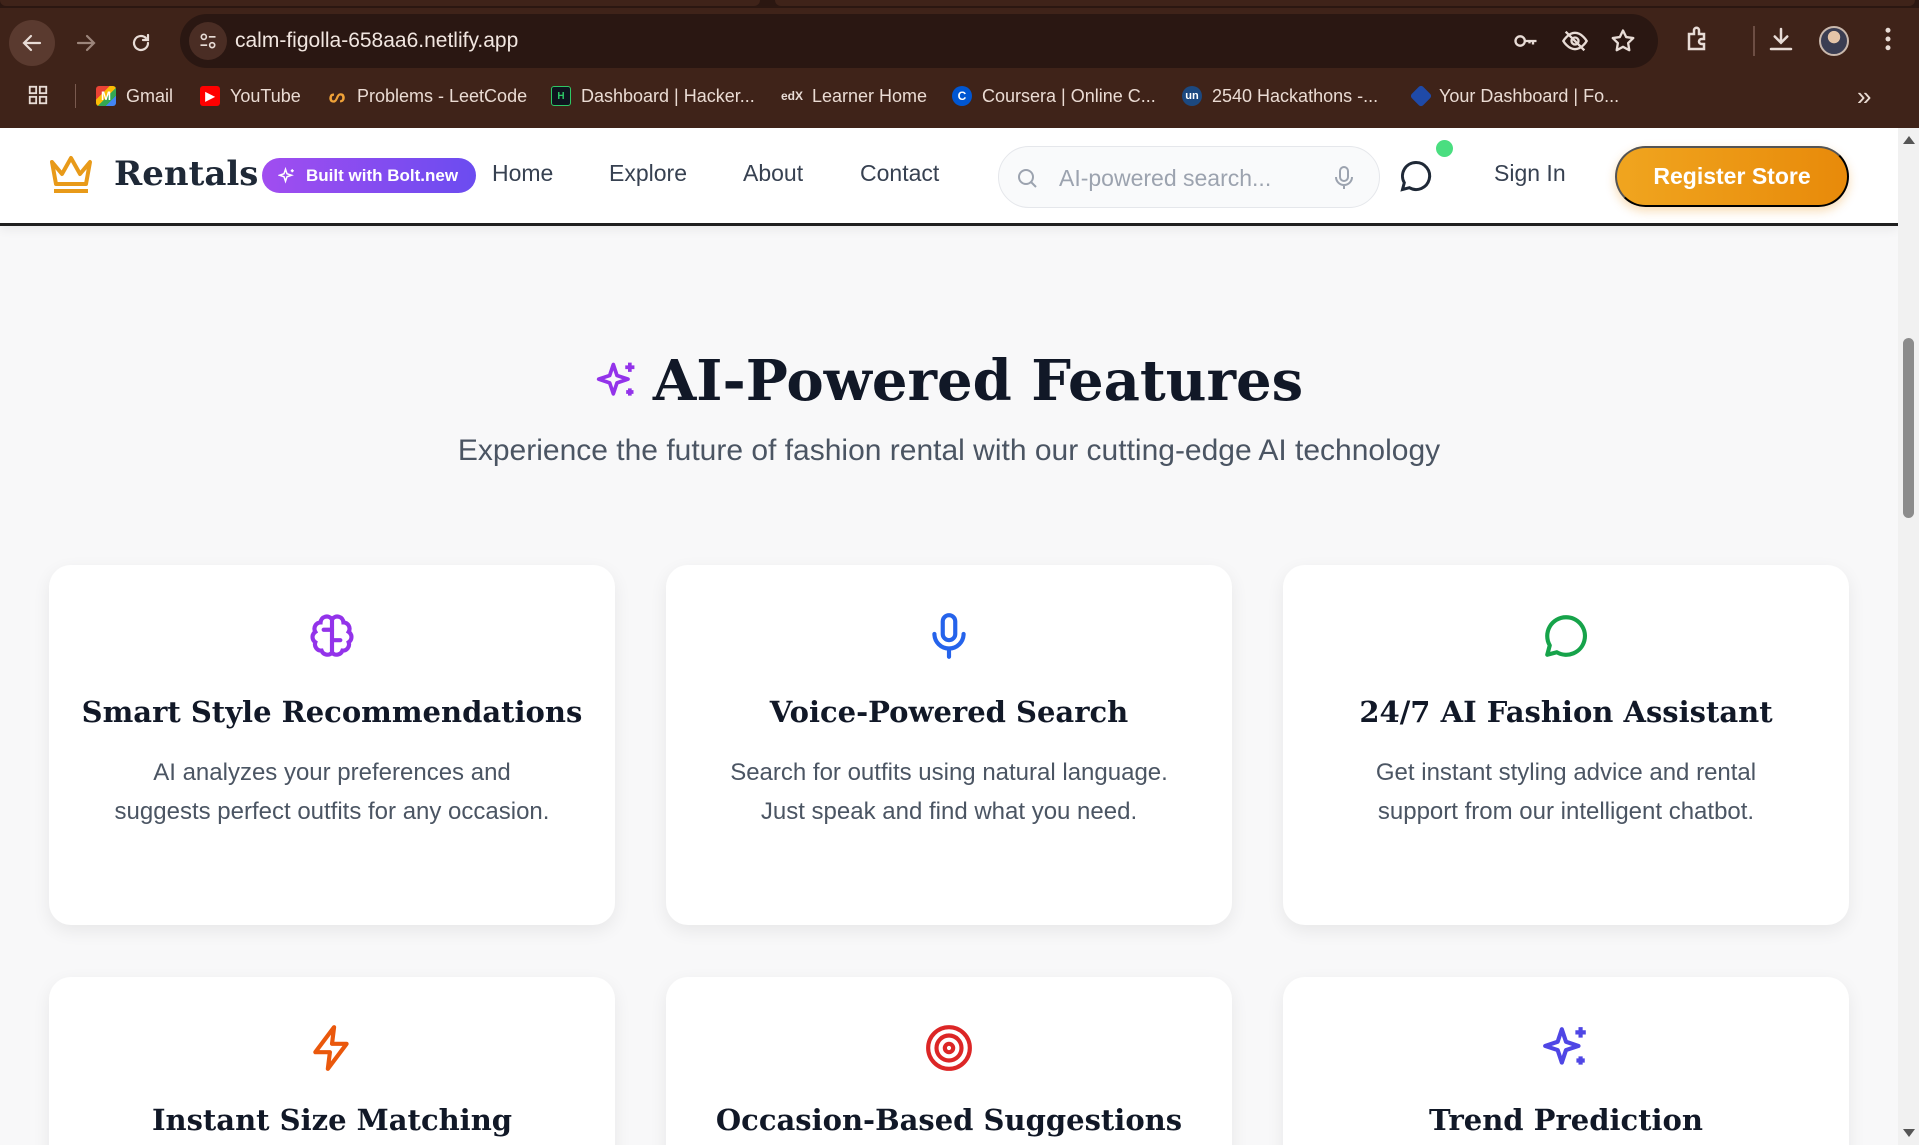 This screenshot has width=1919, height=1145. What do you see at coordinates (1888, 39) in the screenshot?
I see `kebab-menu-icon` at bounding box center [1888, 39].